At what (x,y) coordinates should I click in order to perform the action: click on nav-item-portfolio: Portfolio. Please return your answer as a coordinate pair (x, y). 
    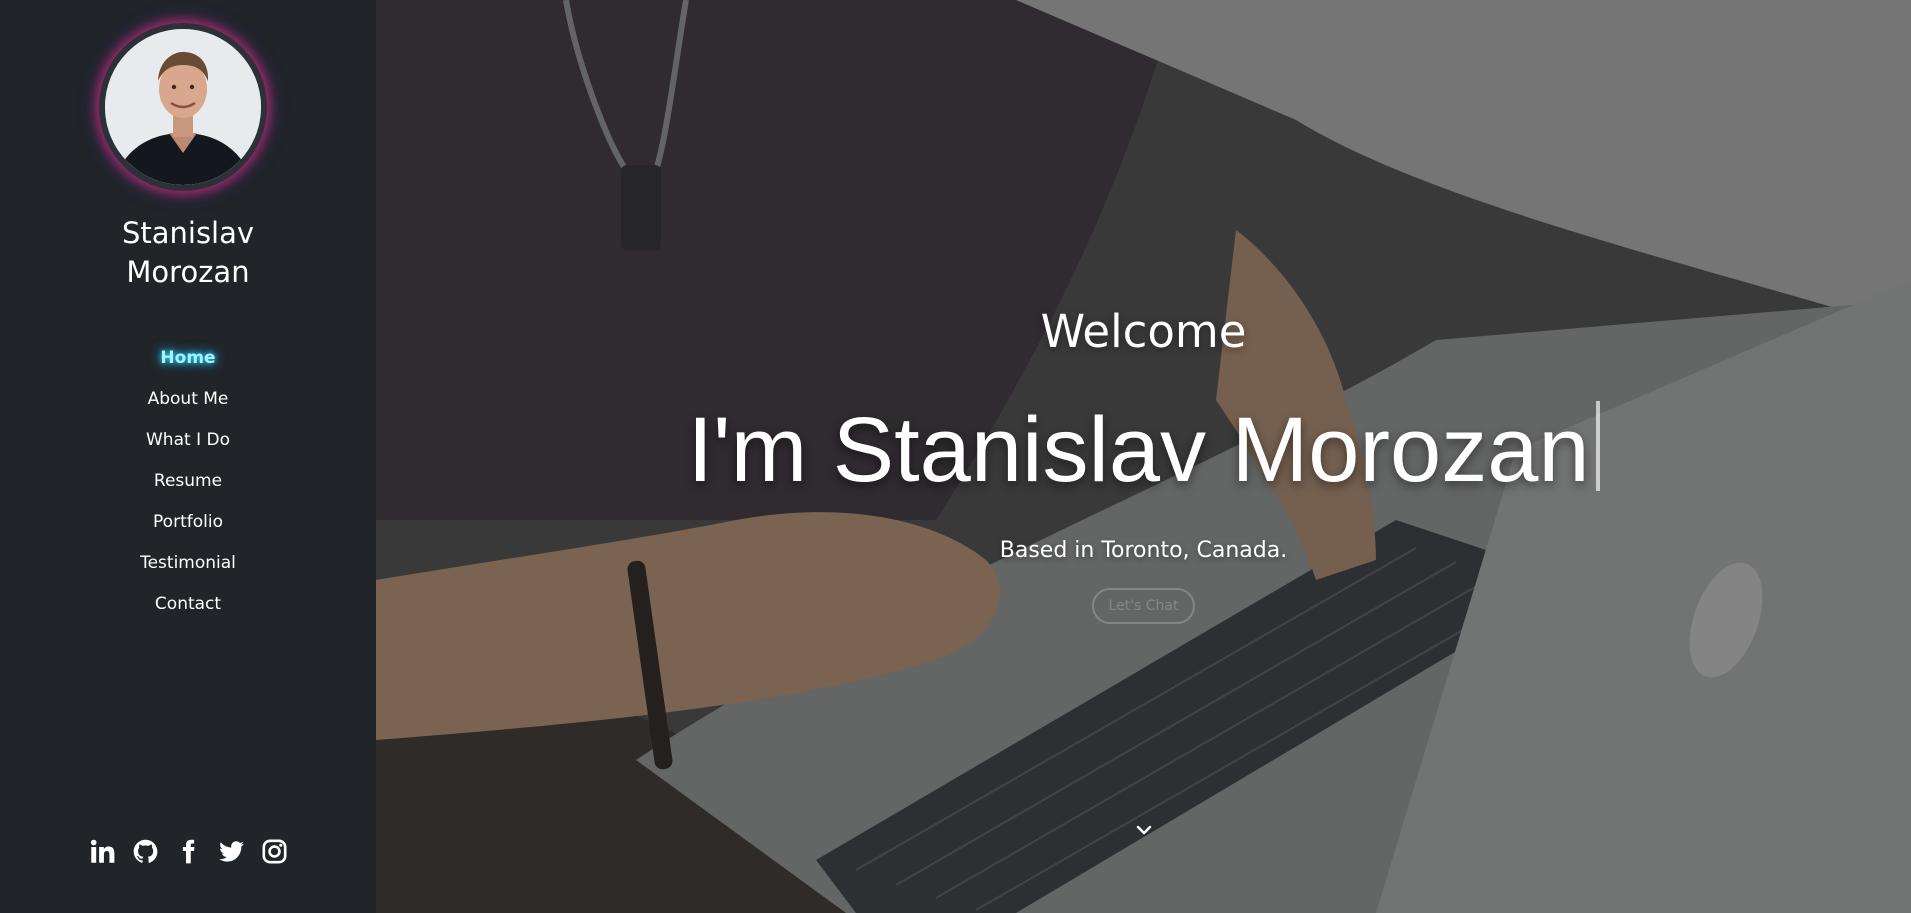
    Looking at the image, I should click on (188, 522).